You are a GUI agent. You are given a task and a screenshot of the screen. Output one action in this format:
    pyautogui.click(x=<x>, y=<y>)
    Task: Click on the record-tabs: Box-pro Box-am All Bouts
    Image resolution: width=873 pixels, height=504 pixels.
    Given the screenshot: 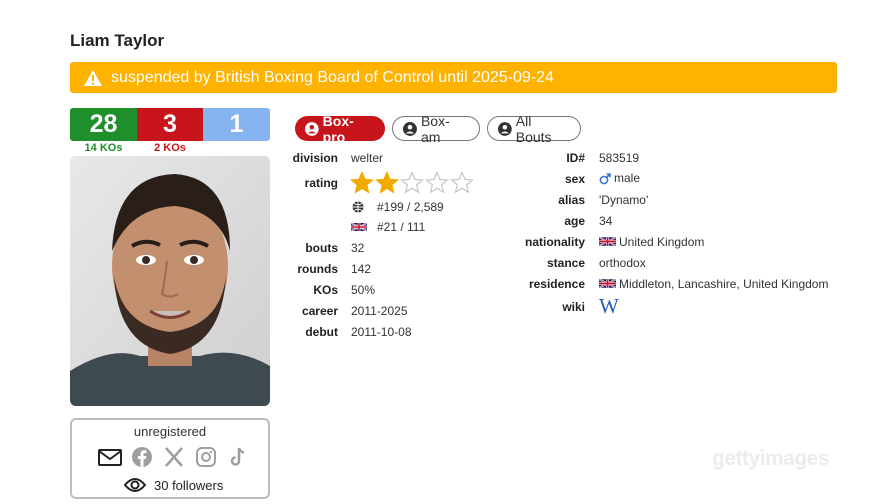 What is the action you would take?
    pyautogui.click(x=438, y=129)
    